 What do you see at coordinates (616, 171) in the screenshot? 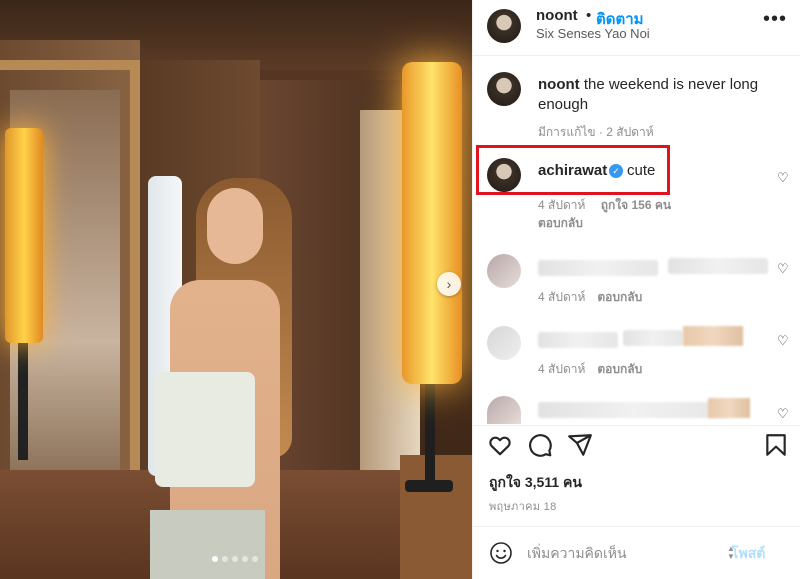
I see `verified-badge-icon: ✓` at bounding box center [616, 171].